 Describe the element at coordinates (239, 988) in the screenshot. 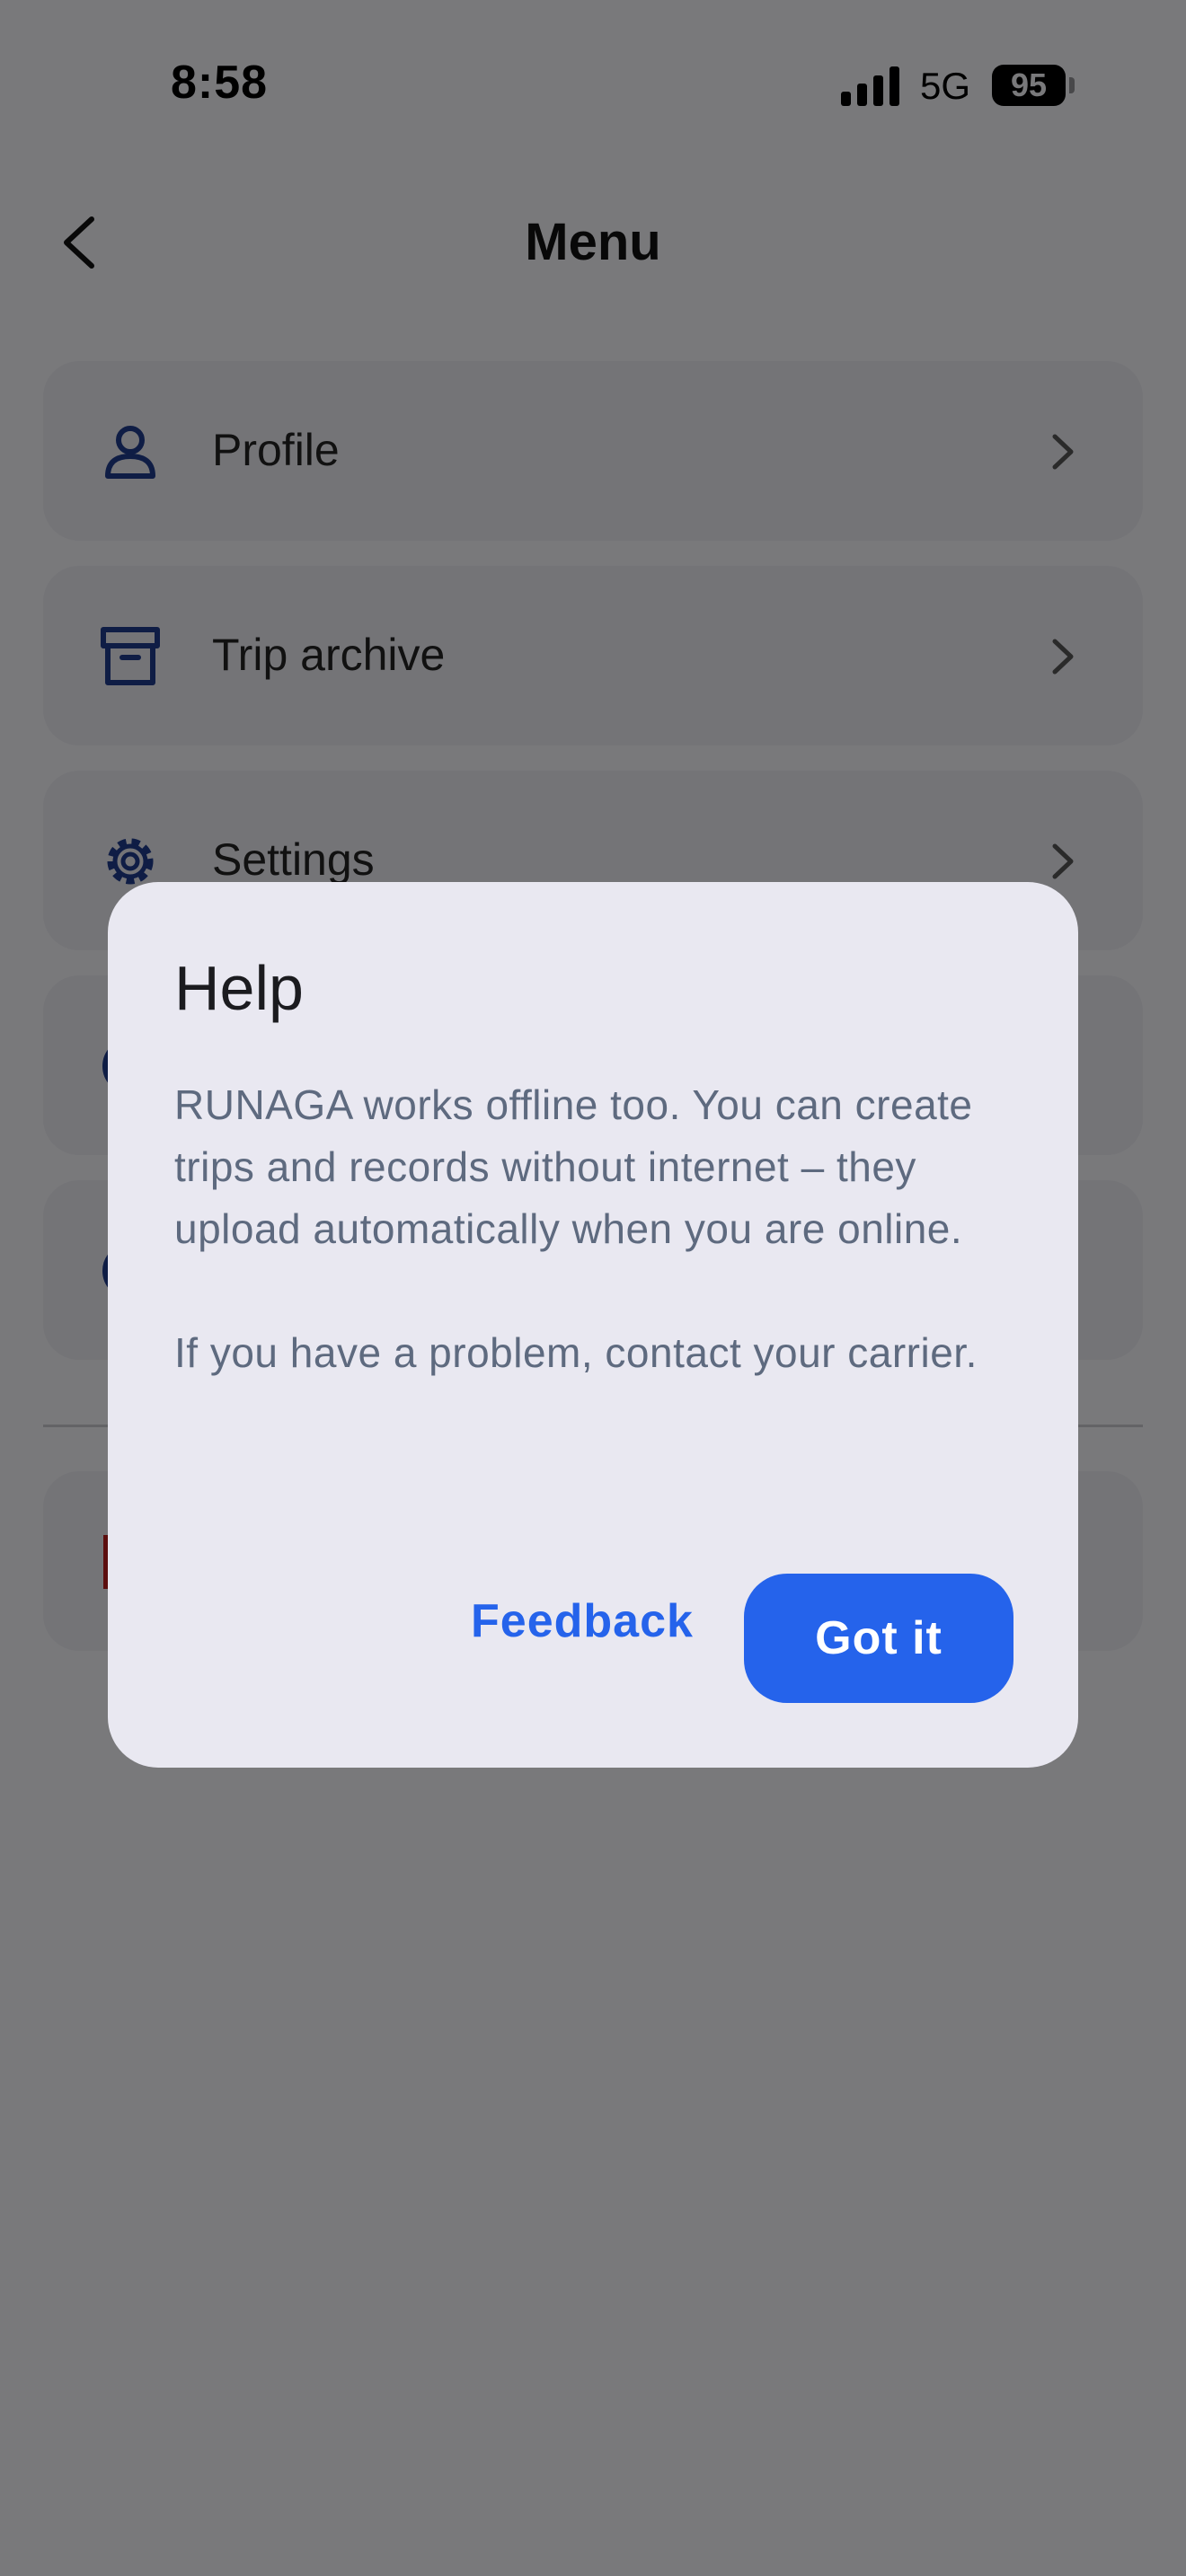

I see `dialog-title: Help` at that location.